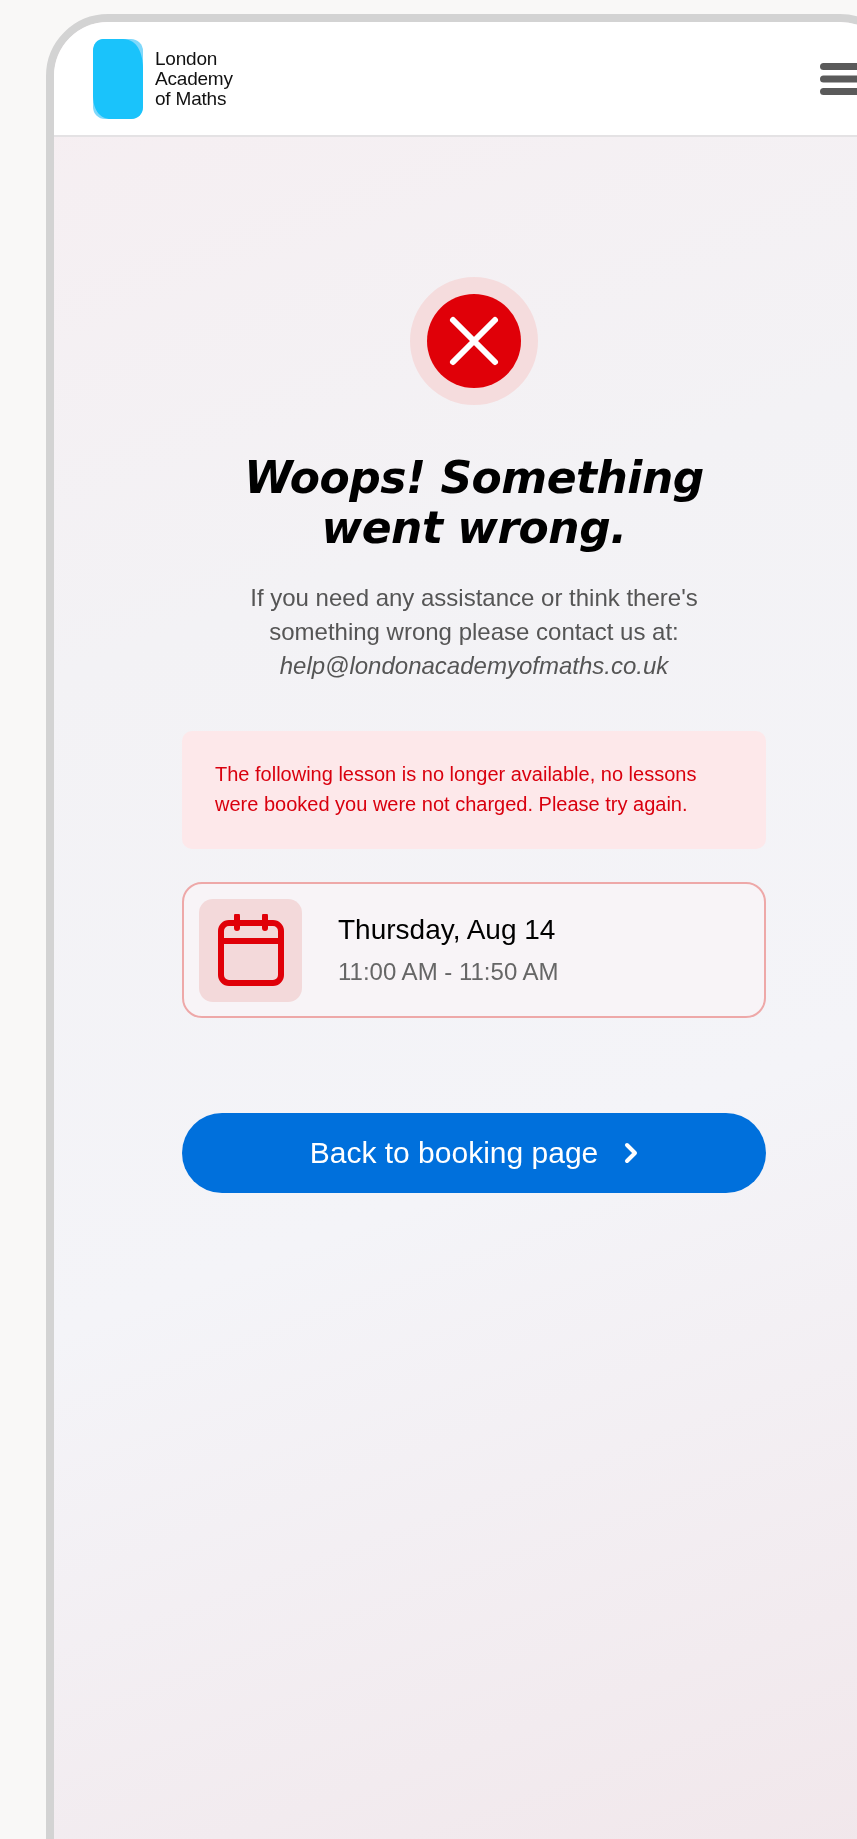 Image resolution: width=857 pixels, height=1839 pixels. I want to click on error-icon, so click(474, 341).